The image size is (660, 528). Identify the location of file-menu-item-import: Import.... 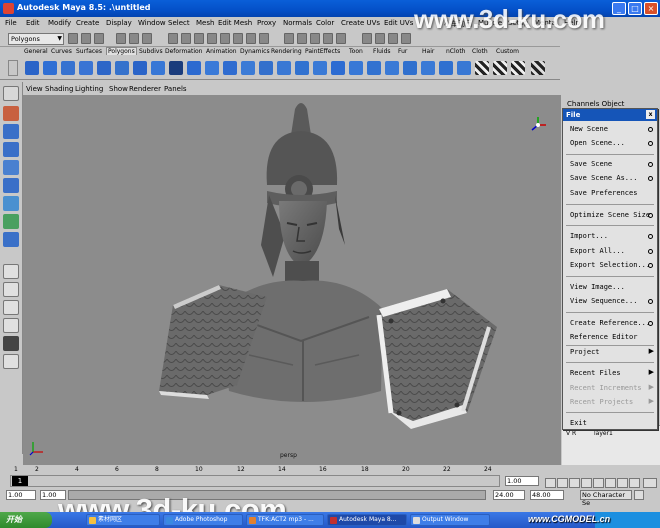
(589, 236).